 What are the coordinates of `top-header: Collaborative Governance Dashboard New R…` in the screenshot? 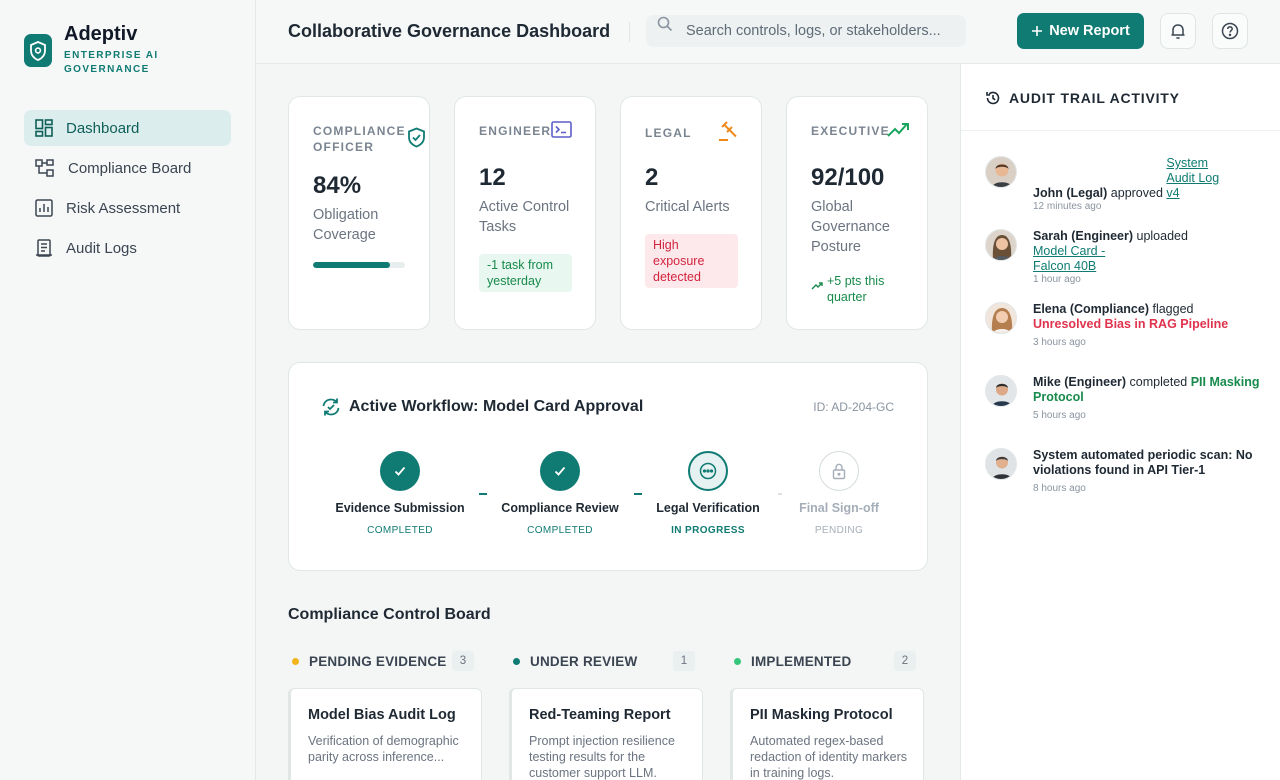 It's located at (768, 32).